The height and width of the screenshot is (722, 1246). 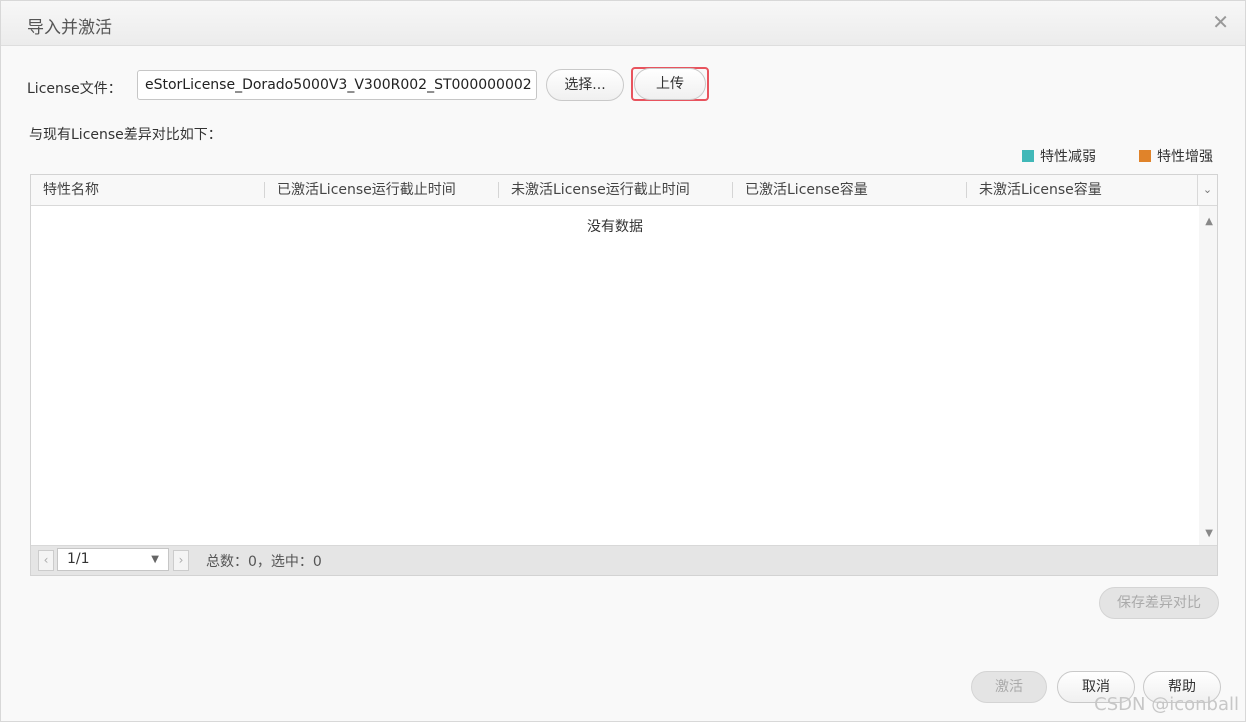 What do you see at coordinates (69, 28) in the screenshot?
I see `dialog-title: 导入并激活` at bounding box center [69, 28].